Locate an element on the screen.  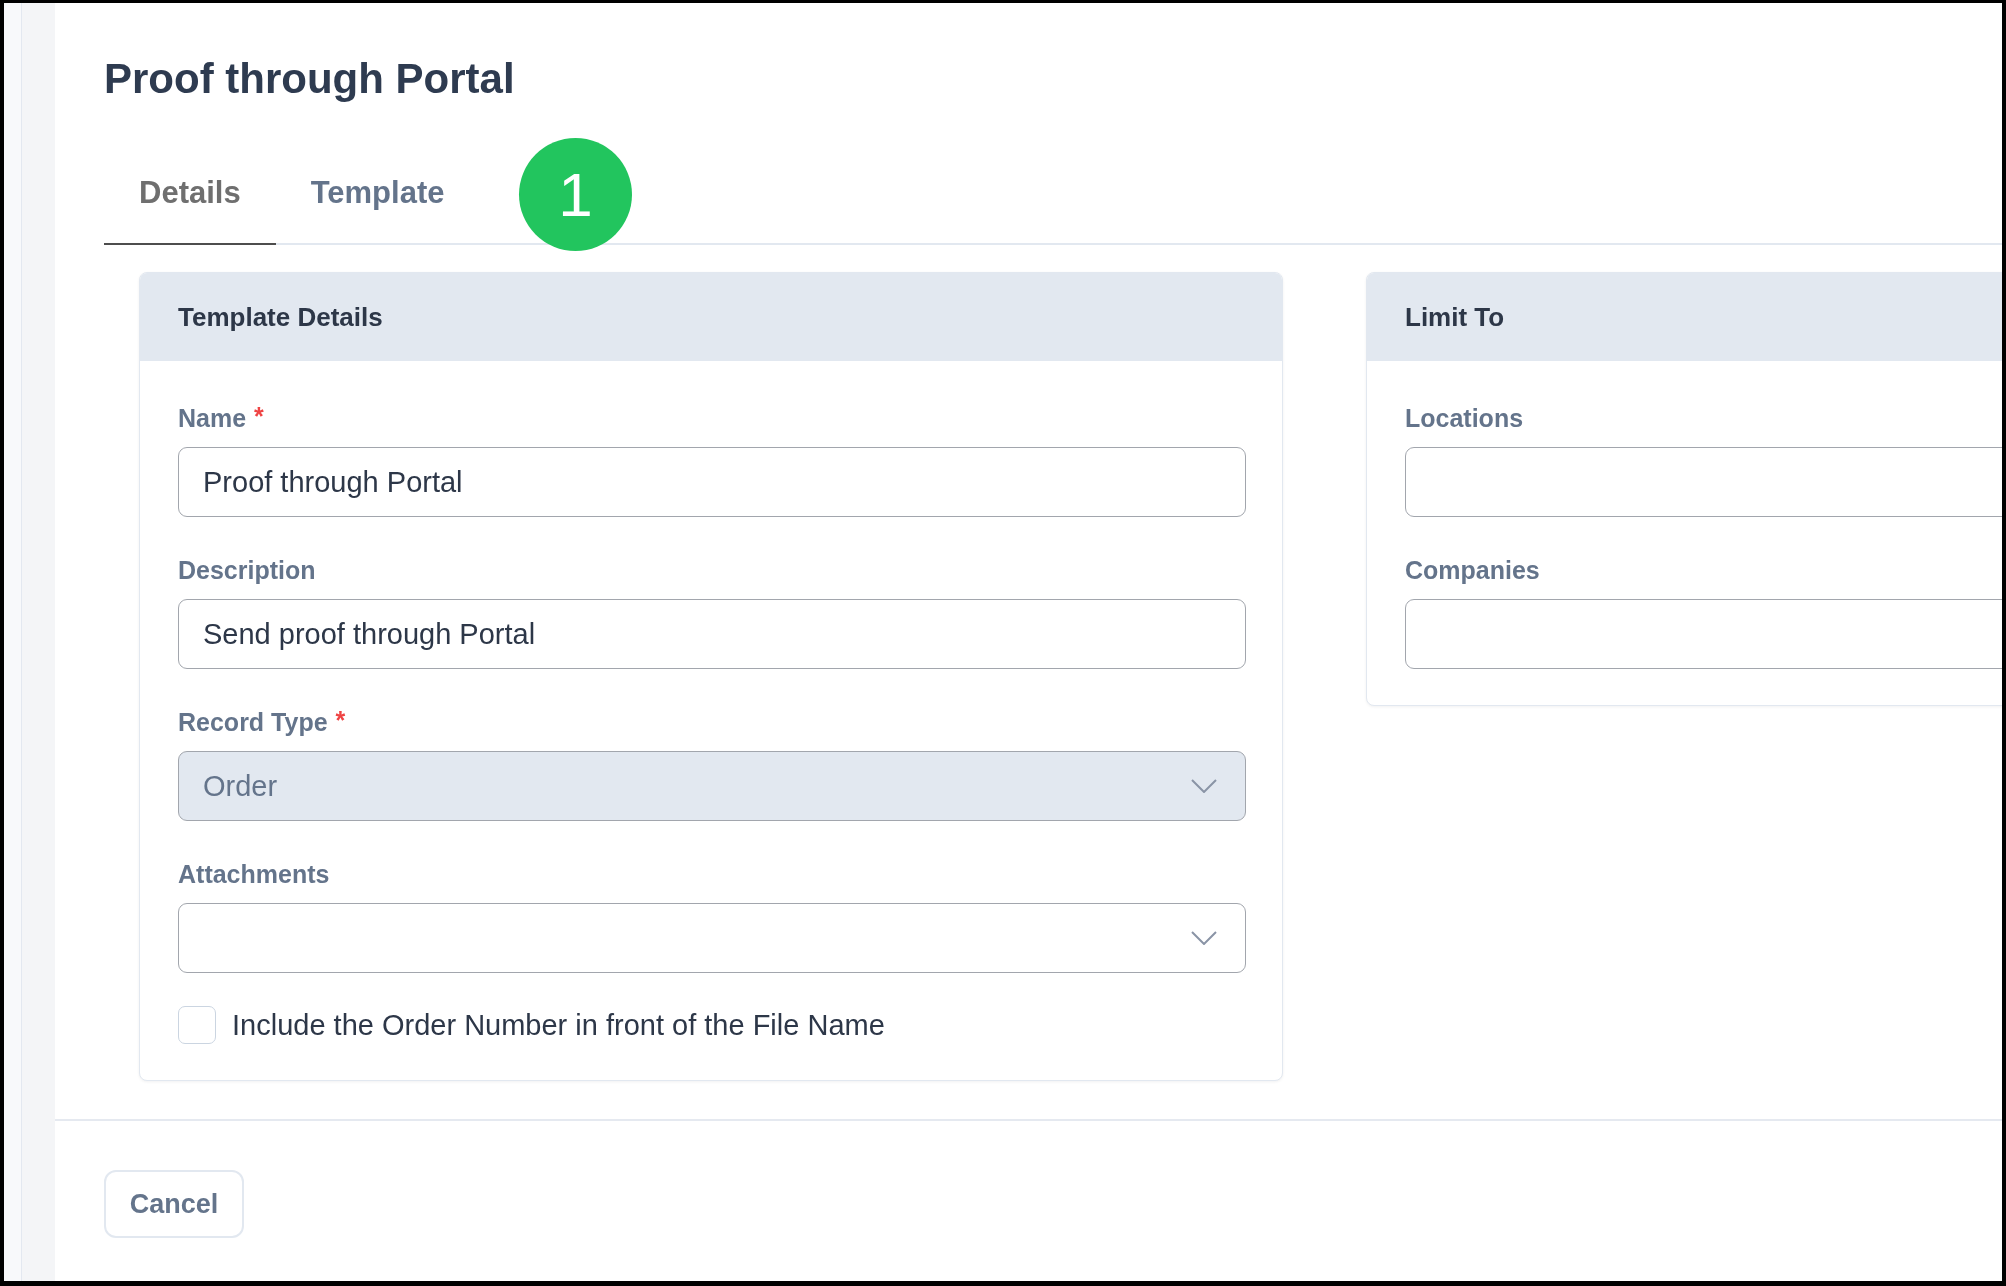
panel-title: Template Details is located at coordinates (280, 317).